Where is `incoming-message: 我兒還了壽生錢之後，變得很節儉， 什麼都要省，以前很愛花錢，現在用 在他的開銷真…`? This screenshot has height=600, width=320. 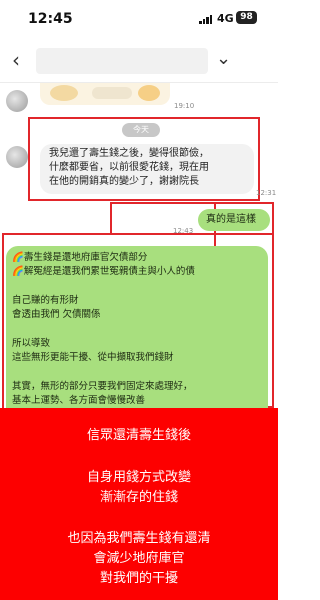
incoming-message: 我兒還了壽生錢之後，變得很節儉， 什麼都要省，以前很愛花錢，現在用 在他的開銷真… is located at coordinates (147, 169).